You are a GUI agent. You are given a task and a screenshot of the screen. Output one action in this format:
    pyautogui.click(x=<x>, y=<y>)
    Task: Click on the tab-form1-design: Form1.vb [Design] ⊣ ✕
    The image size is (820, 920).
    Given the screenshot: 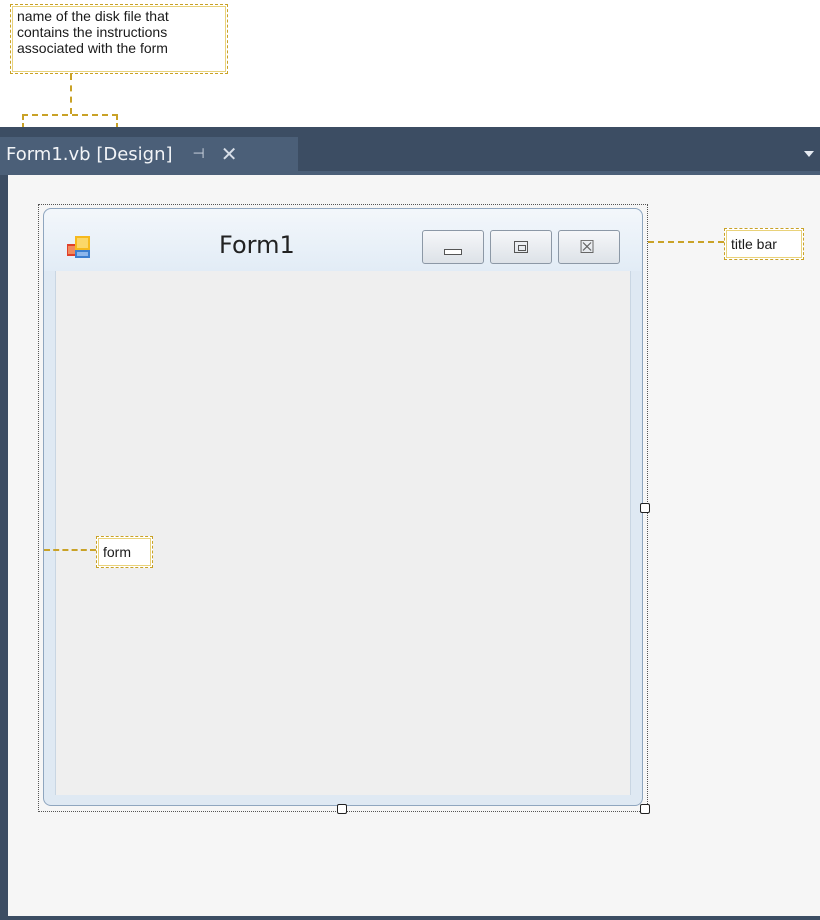 What is the action you would take?
    pyautogui.click(x=149, y=154)
    